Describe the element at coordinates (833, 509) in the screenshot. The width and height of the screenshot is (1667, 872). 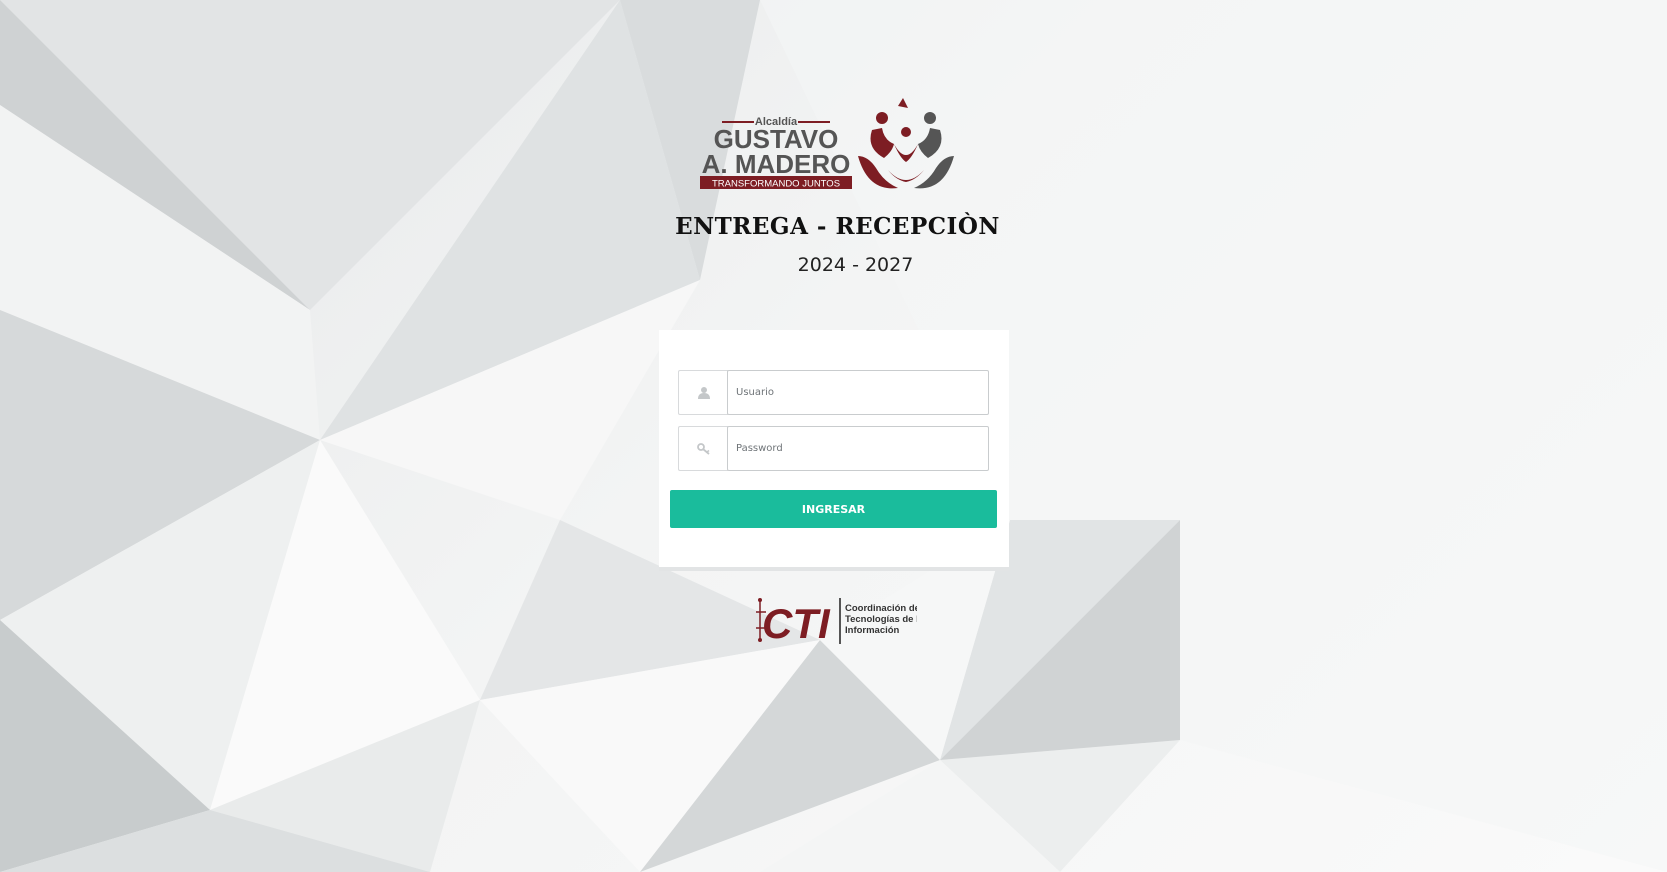
I see `login-button: INGRESAR` at that location.